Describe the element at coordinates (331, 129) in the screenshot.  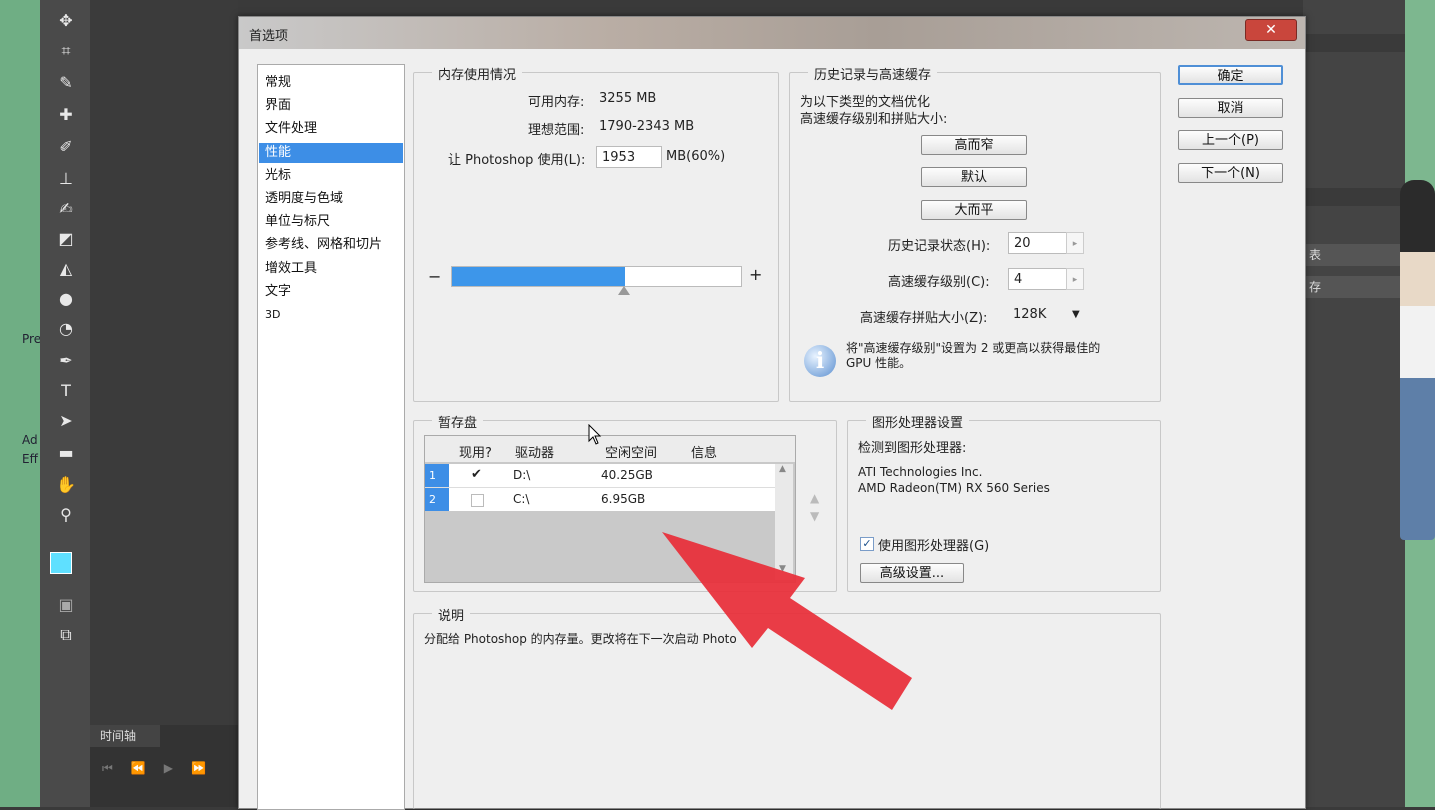
I see `nav-item: 文件处理` at that location.